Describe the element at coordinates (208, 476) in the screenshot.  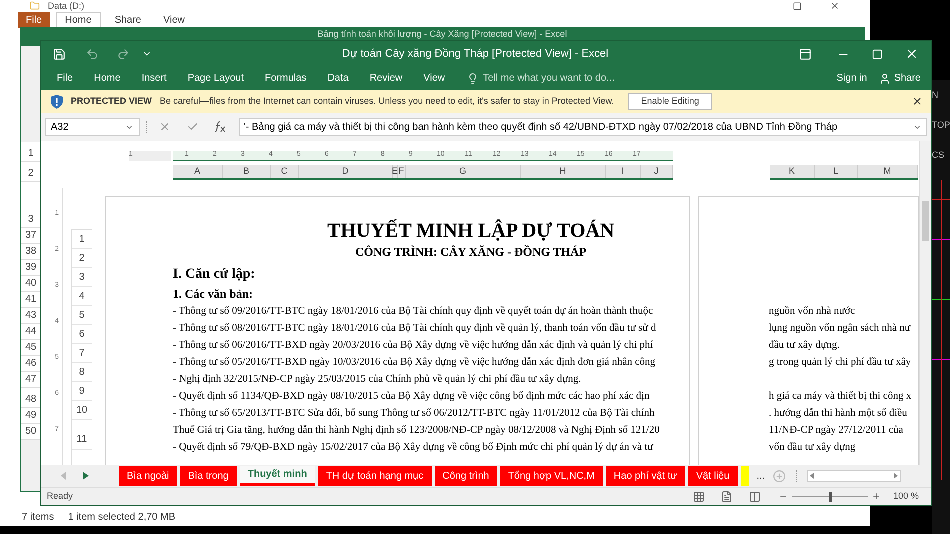
I see `sheet-tab: Bìa trong` at that location.